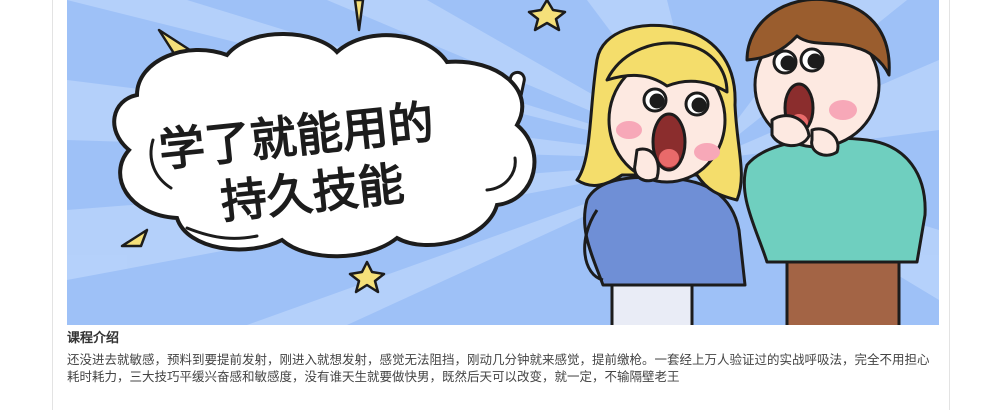  Describe the element at coordinates (93, 338) in the screenshot. I see `course-intro-title: 课程介绍` at that location.